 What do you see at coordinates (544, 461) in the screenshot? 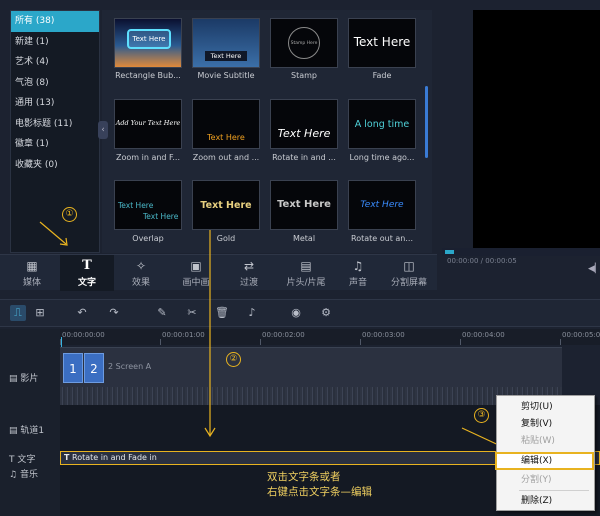
I see `menu-item-edit: 编辑(X)` at bounding box center [544, 461].